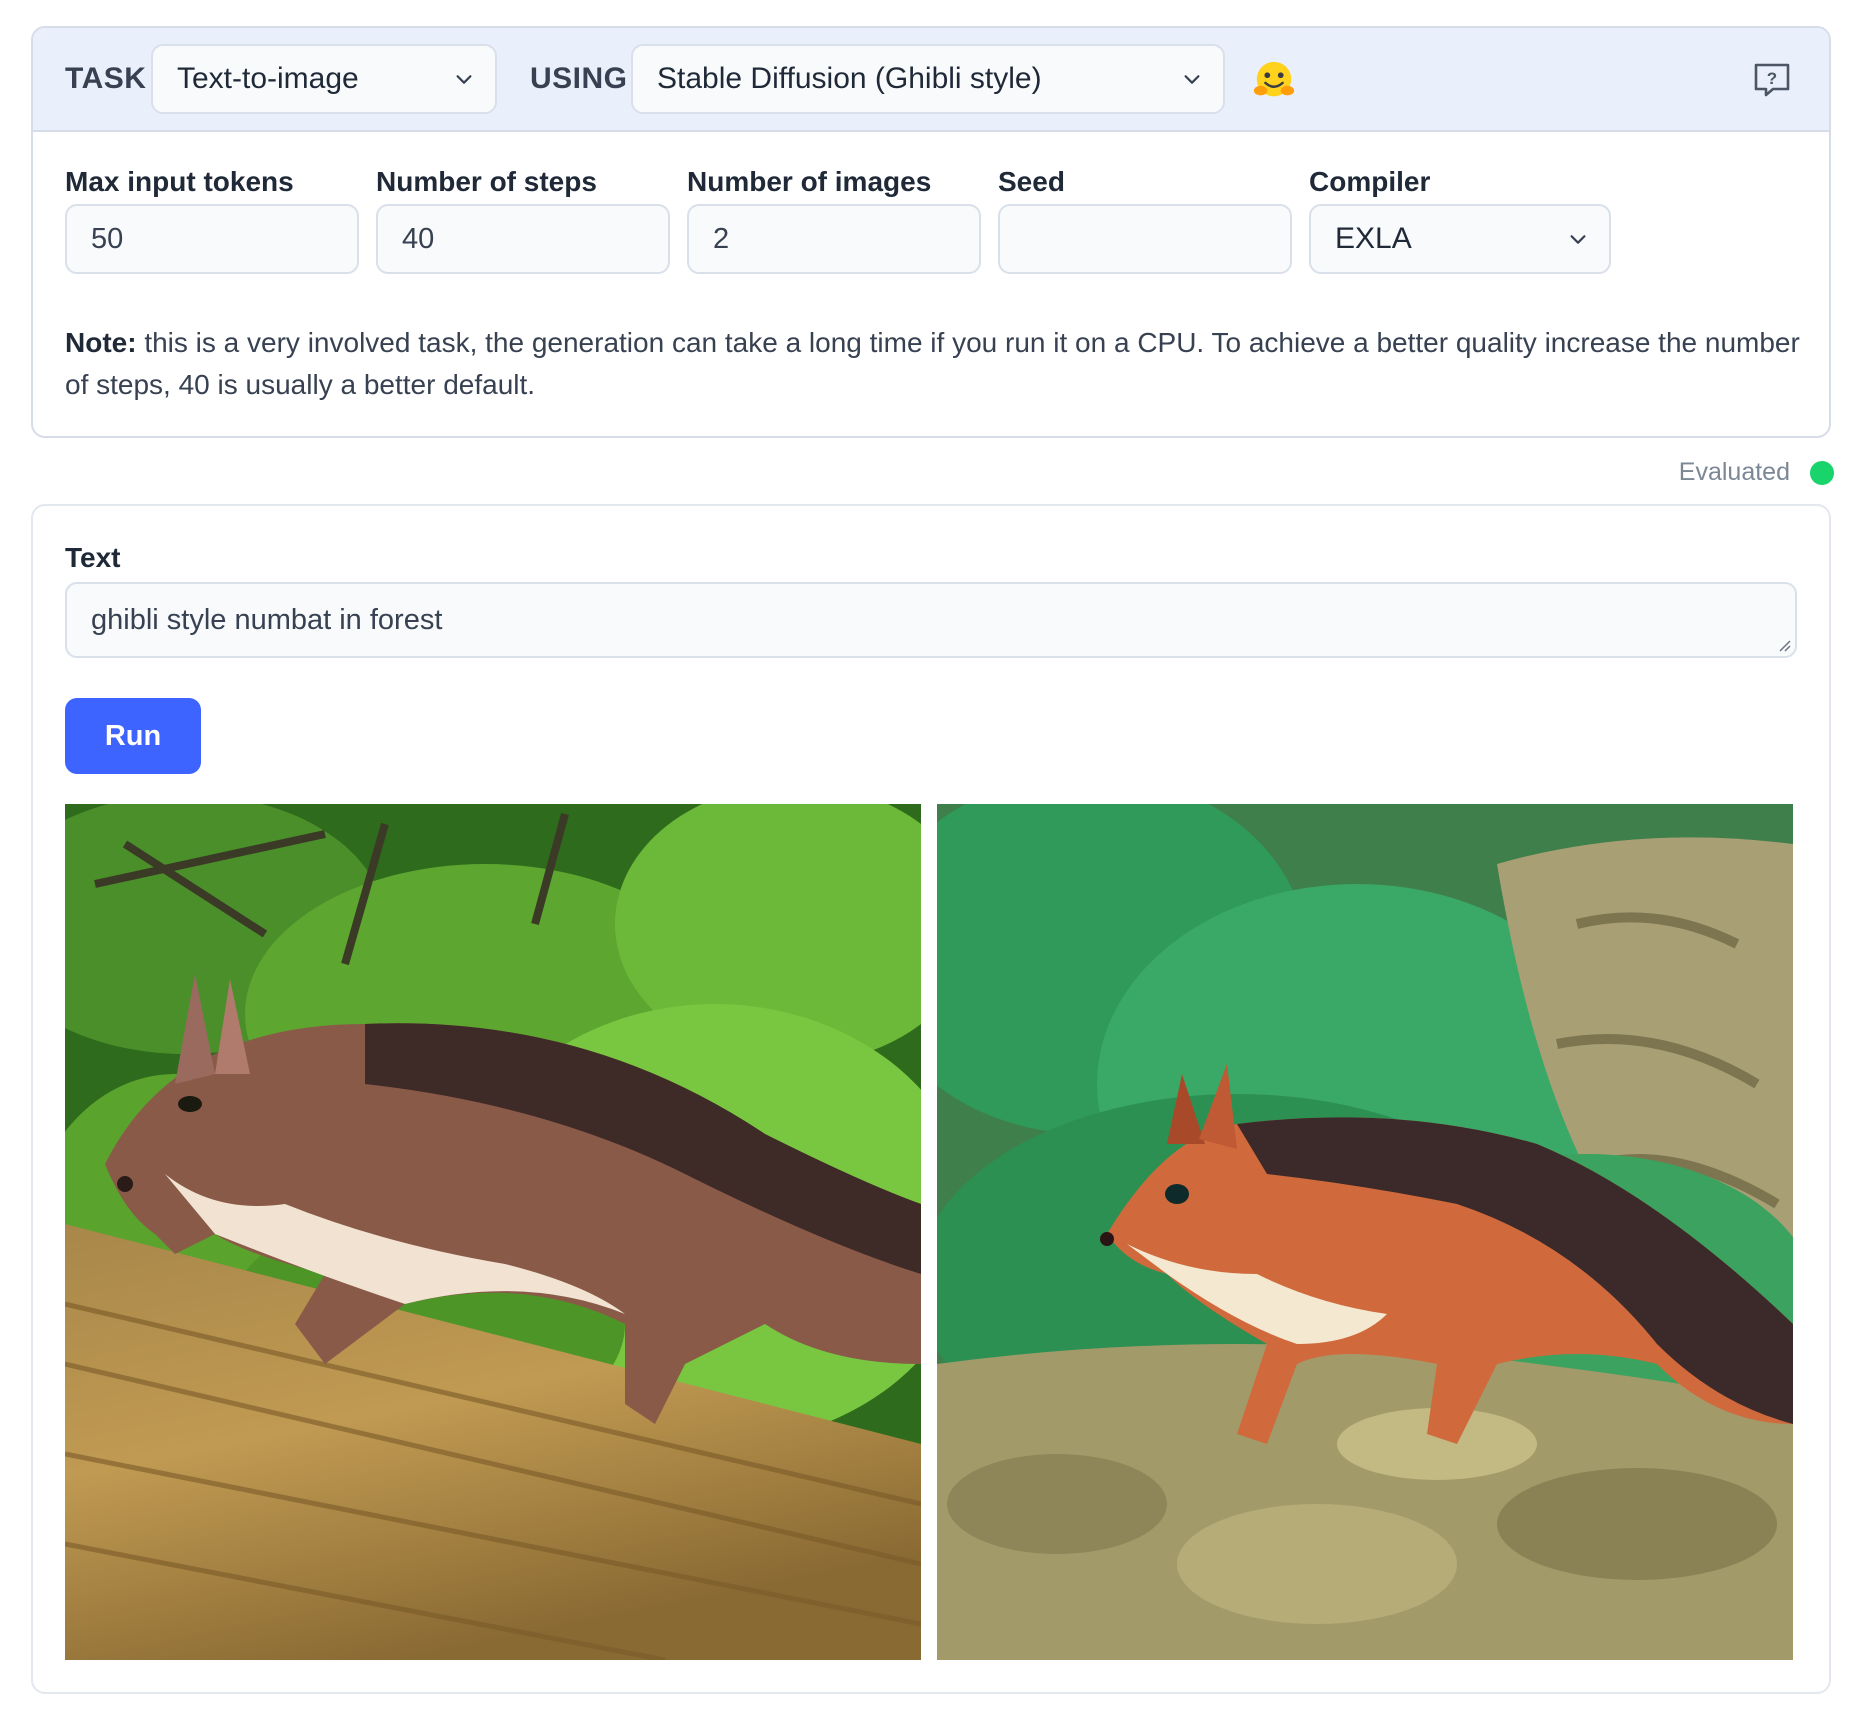 Image resolution: width=1852 pixels, height=1713 pixels. What do you see at coordinates (1274, 81) in the screenshot?
I see `hugging-face-icon` at bounding box center [1274, 81].